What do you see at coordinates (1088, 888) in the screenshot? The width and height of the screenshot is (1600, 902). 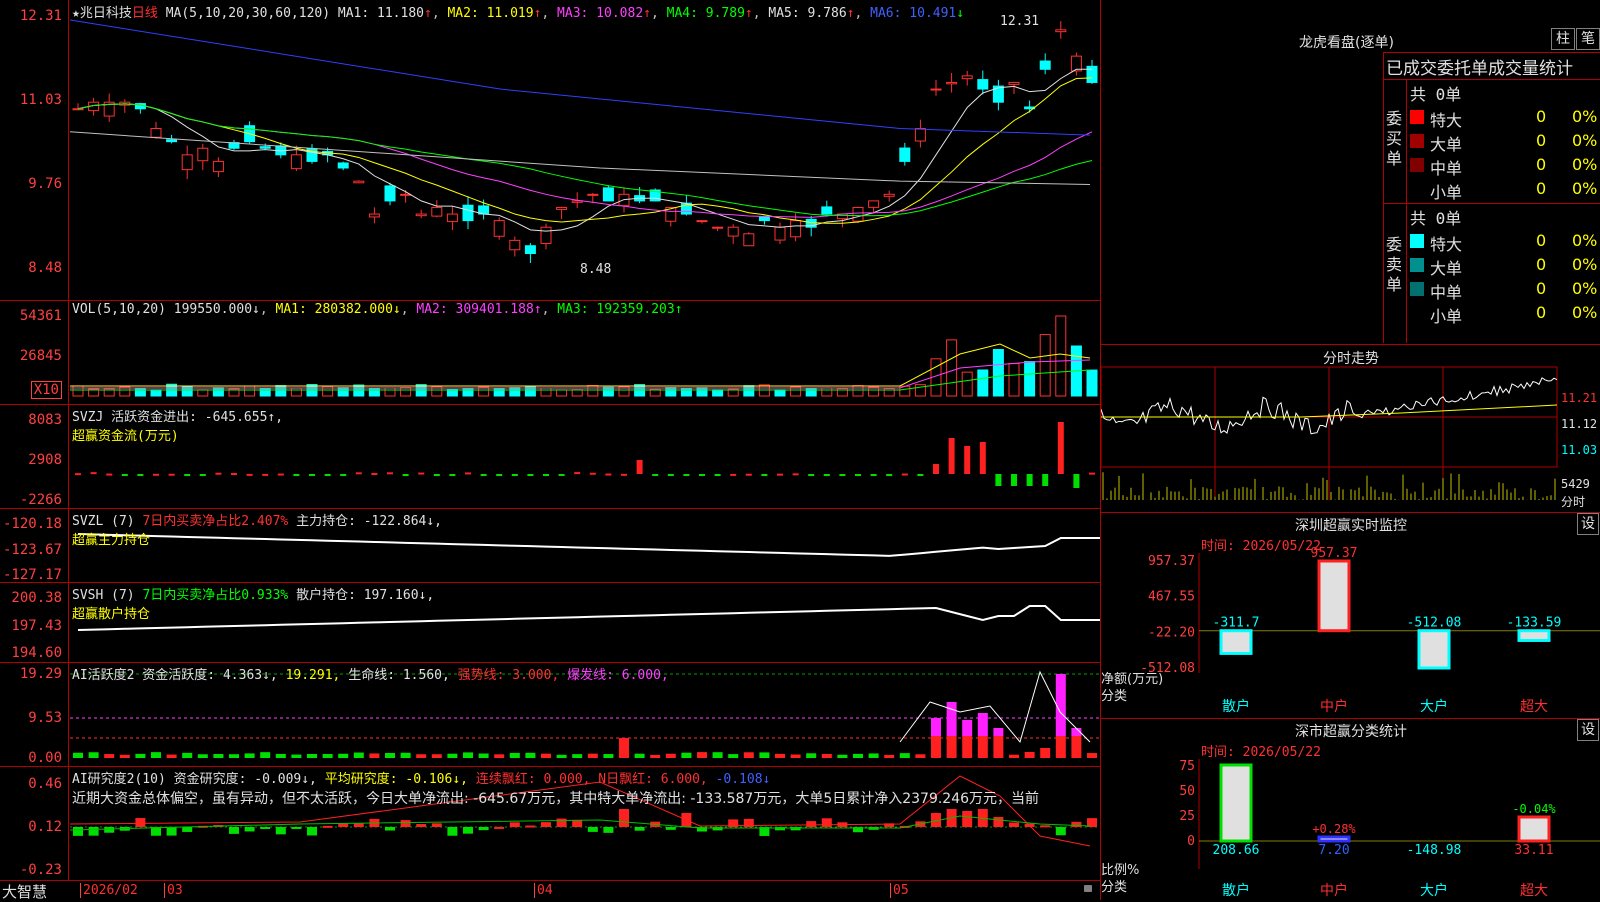 I see `lock-icon` at bounding box center [1088, 888].